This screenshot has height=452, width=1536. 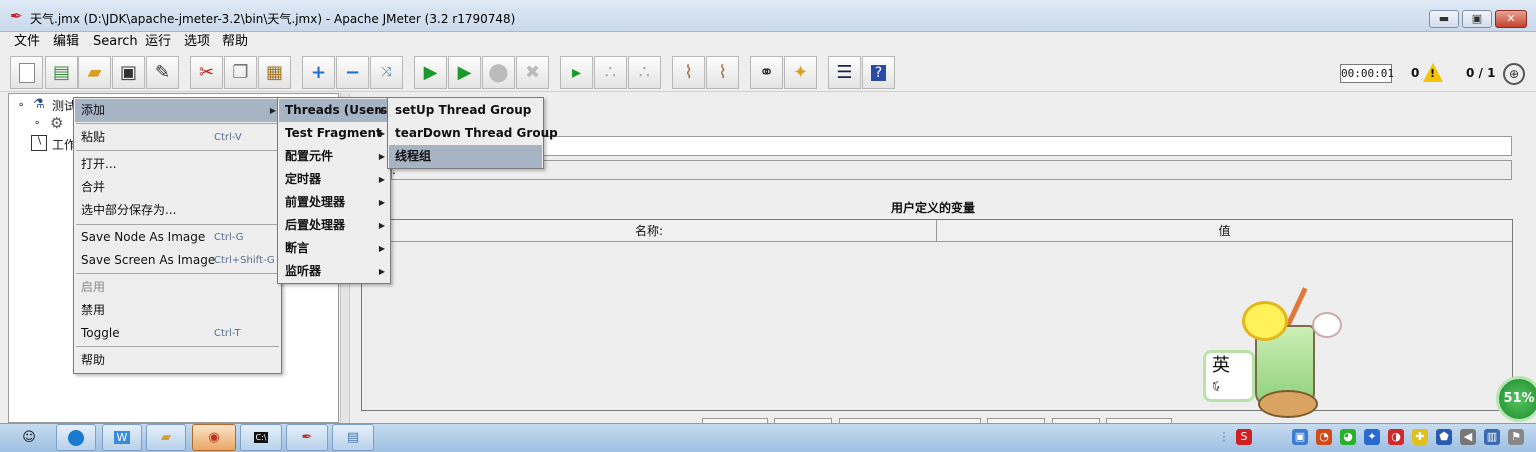 What do you see at coordinates (386, 72) in the screenshot?
I see `toggle-icon: ⤨` at bounding box center [386, 72].